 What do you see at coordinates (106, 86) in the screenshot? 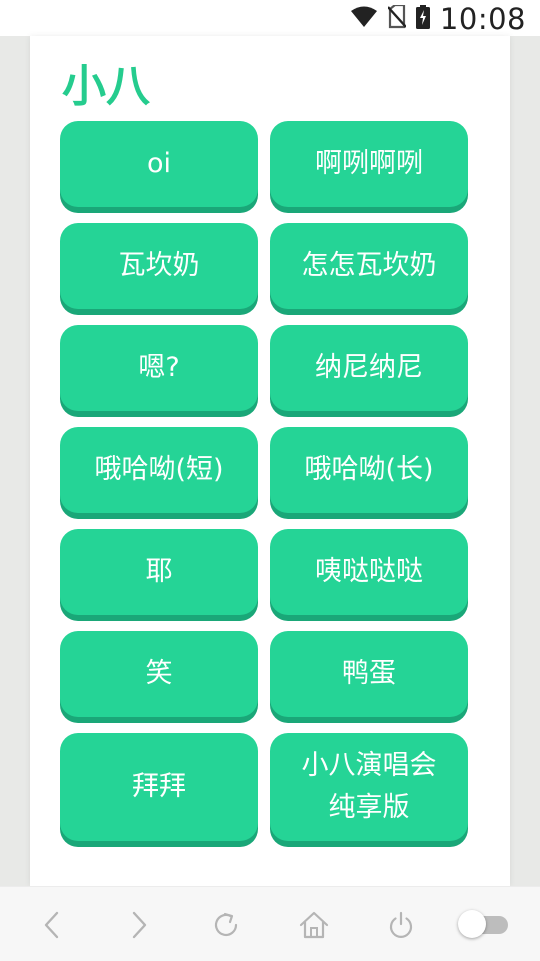
I see `page-title: 小八` at bounding box center [106, 86].